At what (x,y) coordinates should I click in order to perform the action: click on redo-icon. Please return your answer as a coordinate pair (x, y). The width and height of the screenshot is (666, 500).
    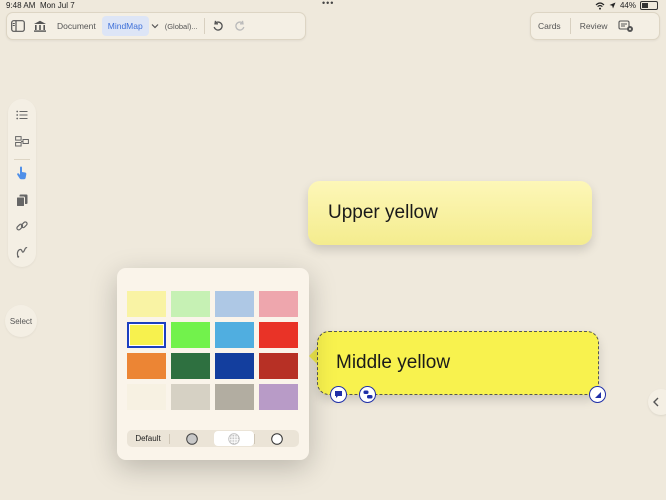
    Looking at the image, I should click on (240, 26).